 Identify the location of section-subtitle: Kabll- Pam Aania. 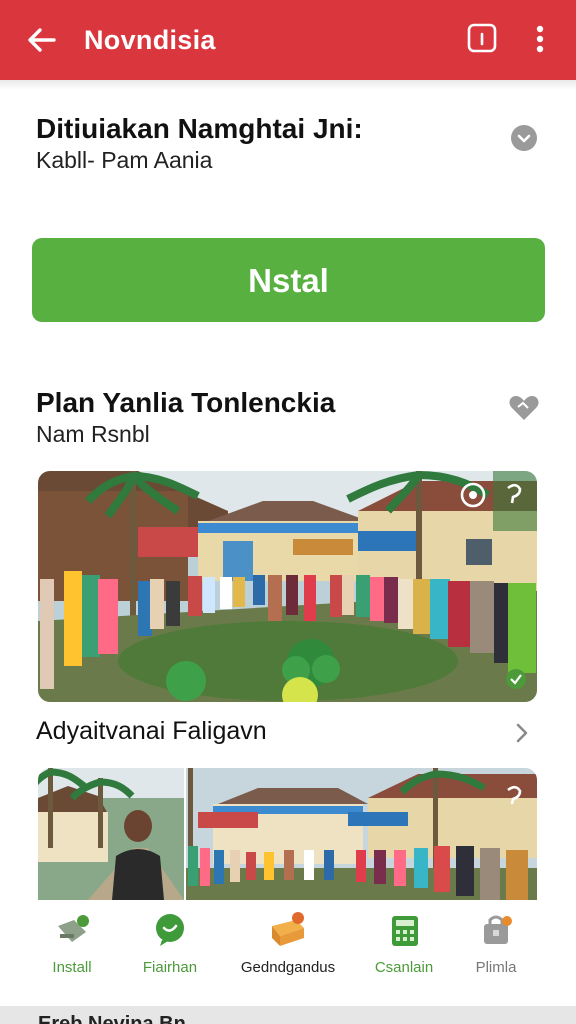
(124, 160).